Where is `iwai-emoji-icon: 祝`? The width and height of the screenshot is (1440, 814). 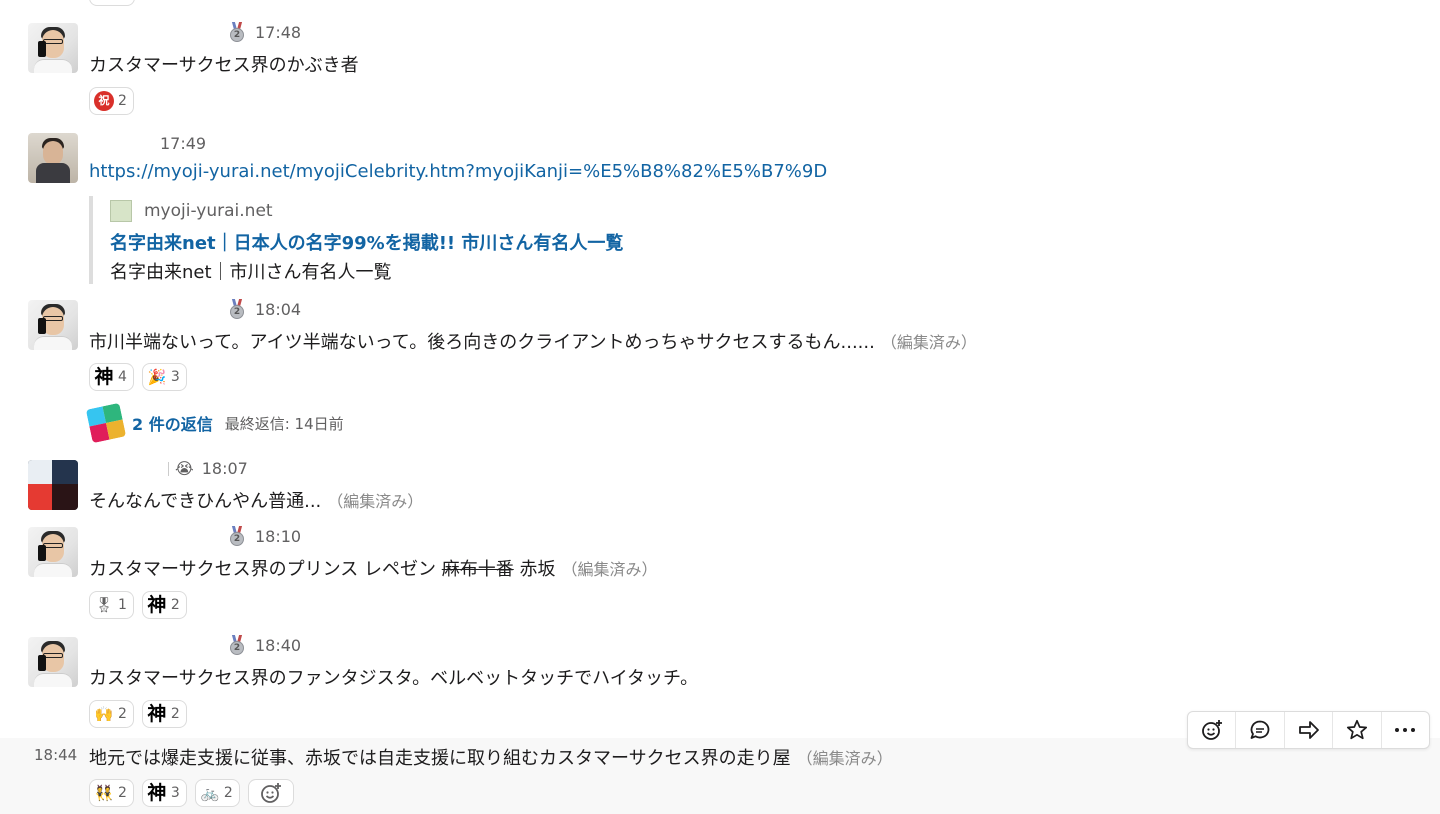
iwai-emoji-icon: 祝 is located at coordinates (104, 101).